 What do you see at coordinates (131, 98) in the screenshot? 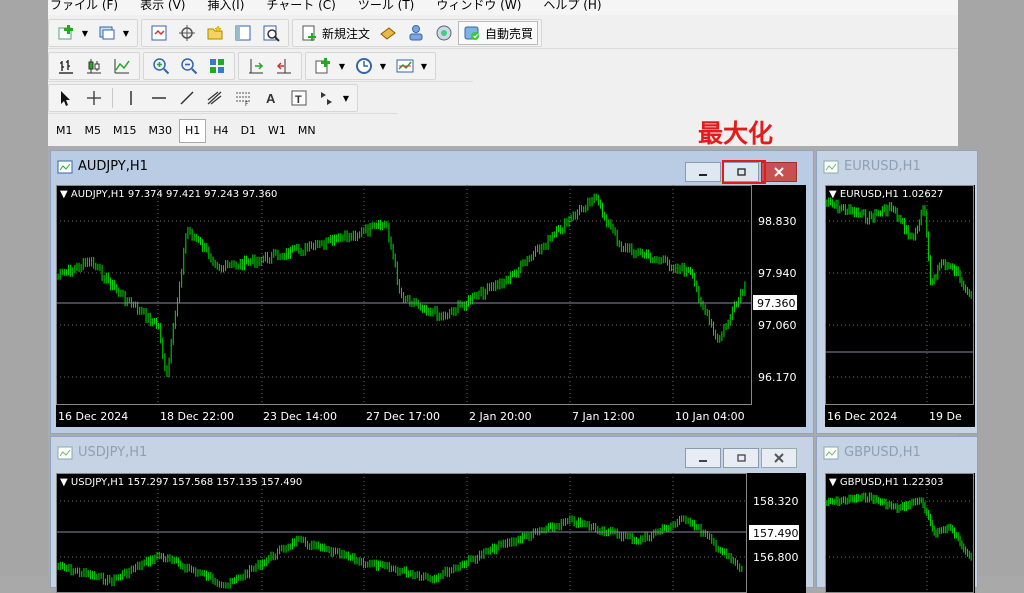
I see `vertical-line-button` at bounding box center [131, 98].